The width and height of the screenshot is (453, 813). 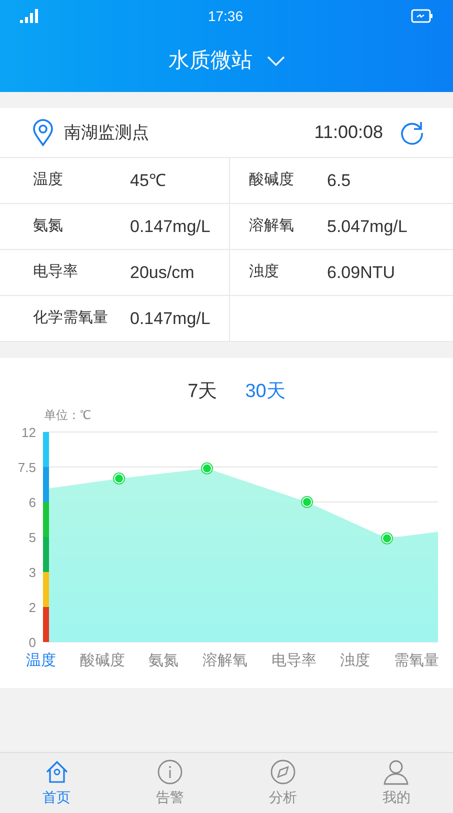 What do you see at coordinates (169, 771) in the screenshot?
I see `info-icon` at bounding box center [169, 771].